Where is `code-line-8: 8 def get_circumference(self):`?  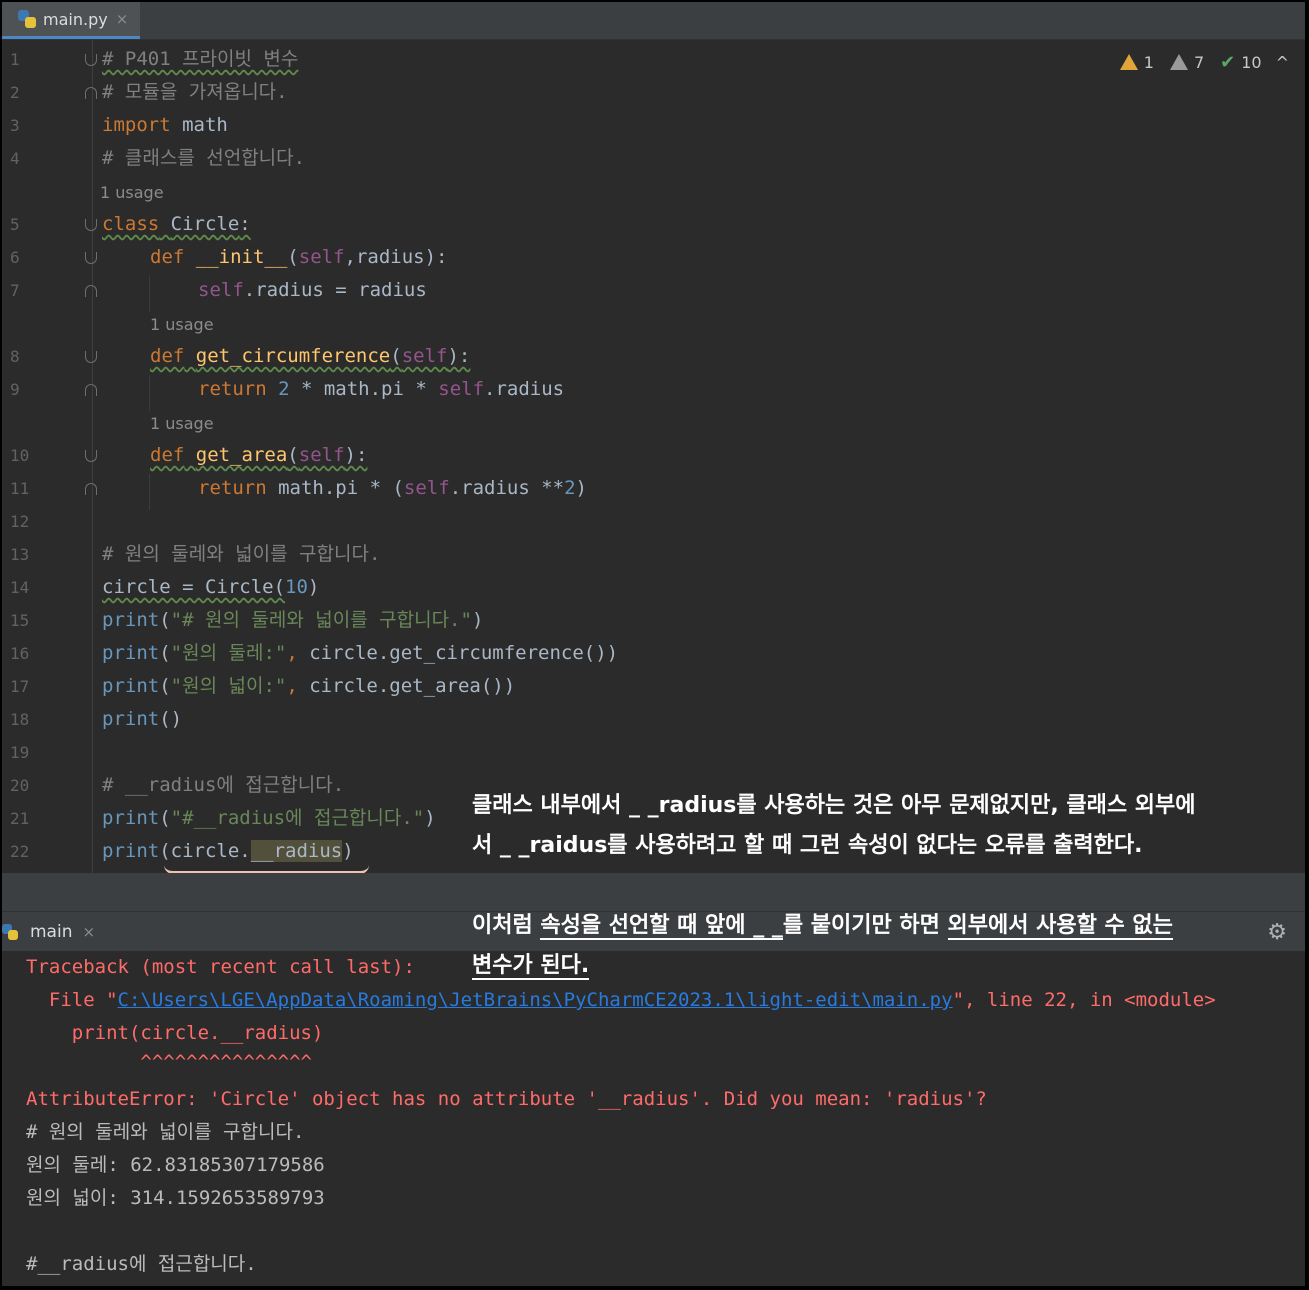
code-line-8: 8 def get_circumference(self): is located at coordinates (240, 356).